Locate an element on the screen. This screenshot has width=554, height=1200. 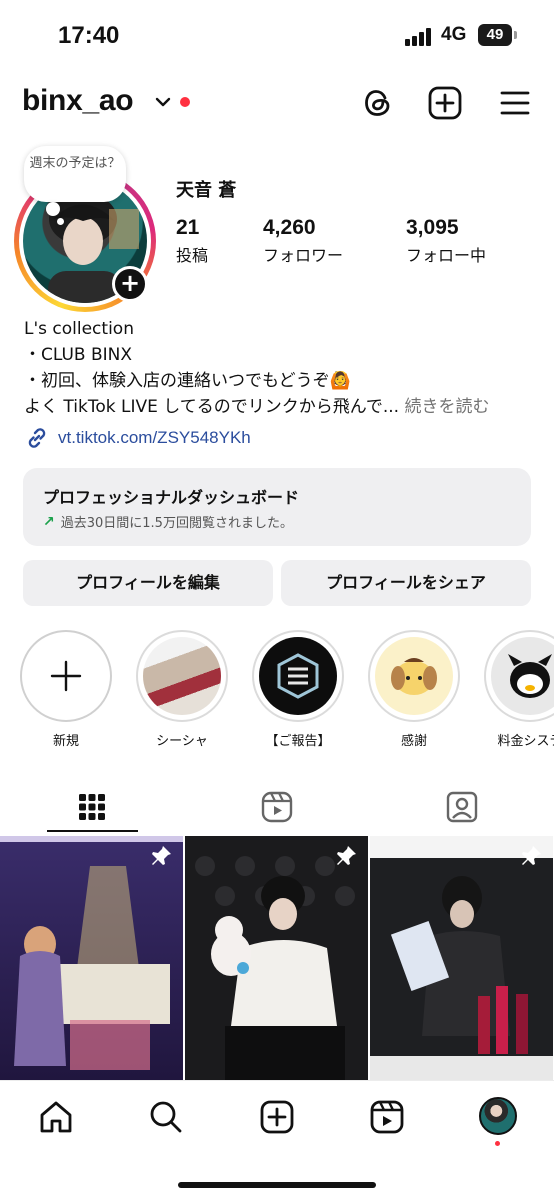
highlight-new: 新規 is located at coordinates (66, 689).